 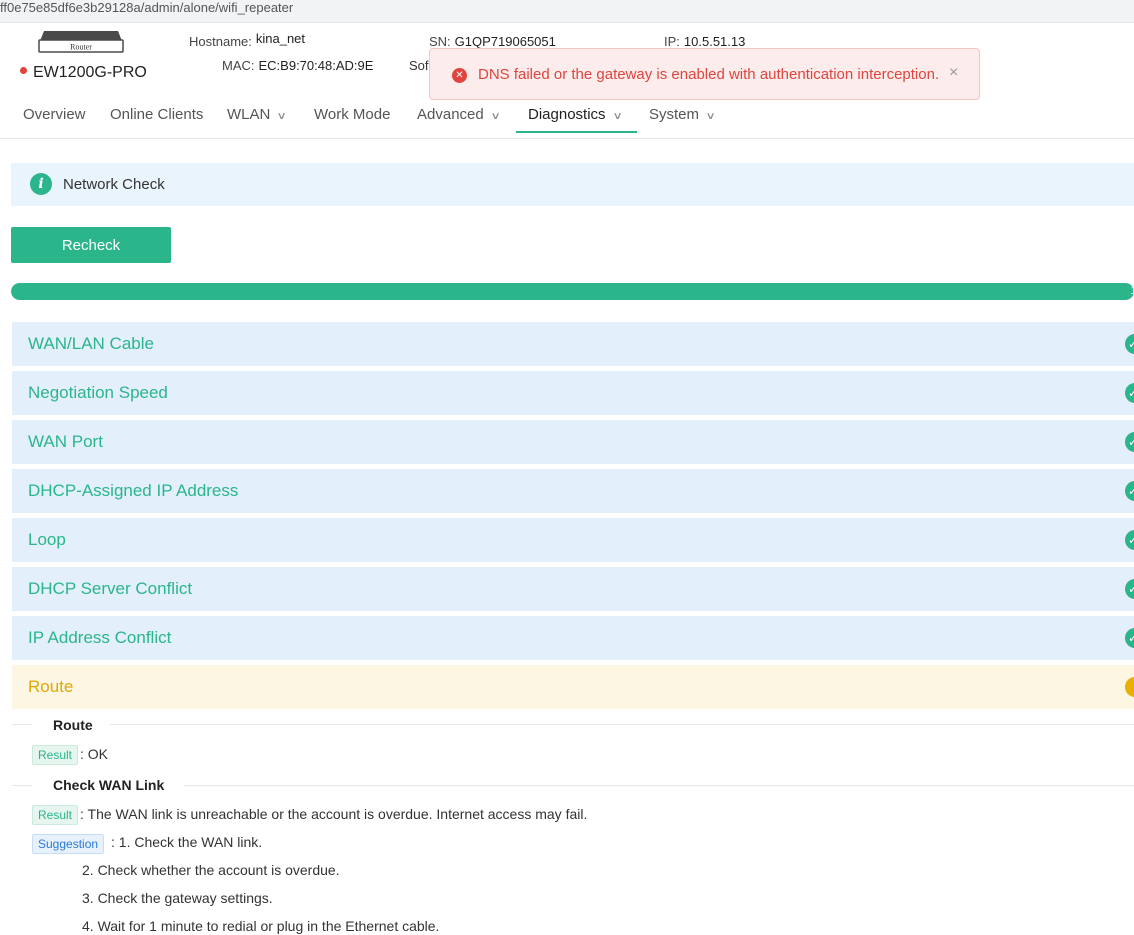 What do you see at coordinates (1132, 291) in the screenshot?
I see `progress-percent: 1(` at bounding box center [1132, 291].